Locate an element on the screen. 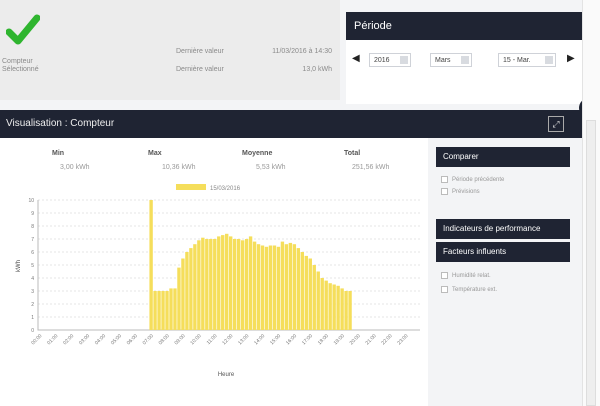 Image resolution: width=600 pixels, height=406 pixels. x-tick-label: 13:00 is located at coordinates (243, 339).